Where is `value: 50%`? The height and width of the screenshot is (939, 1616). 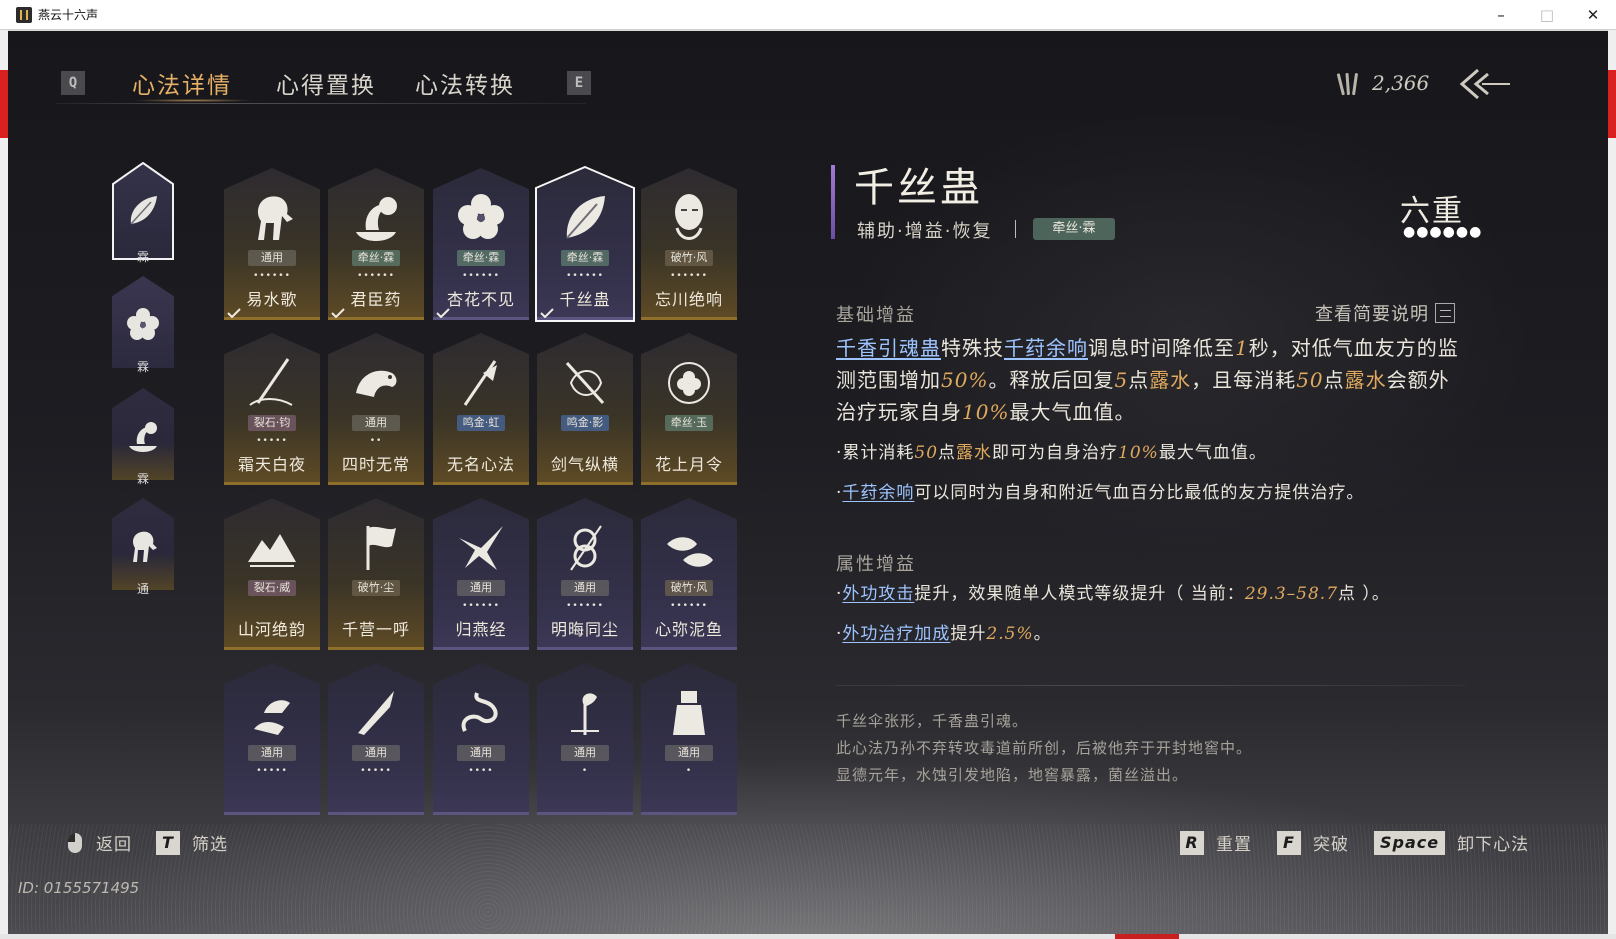 value: 50% is located at coordinates (965, 380).